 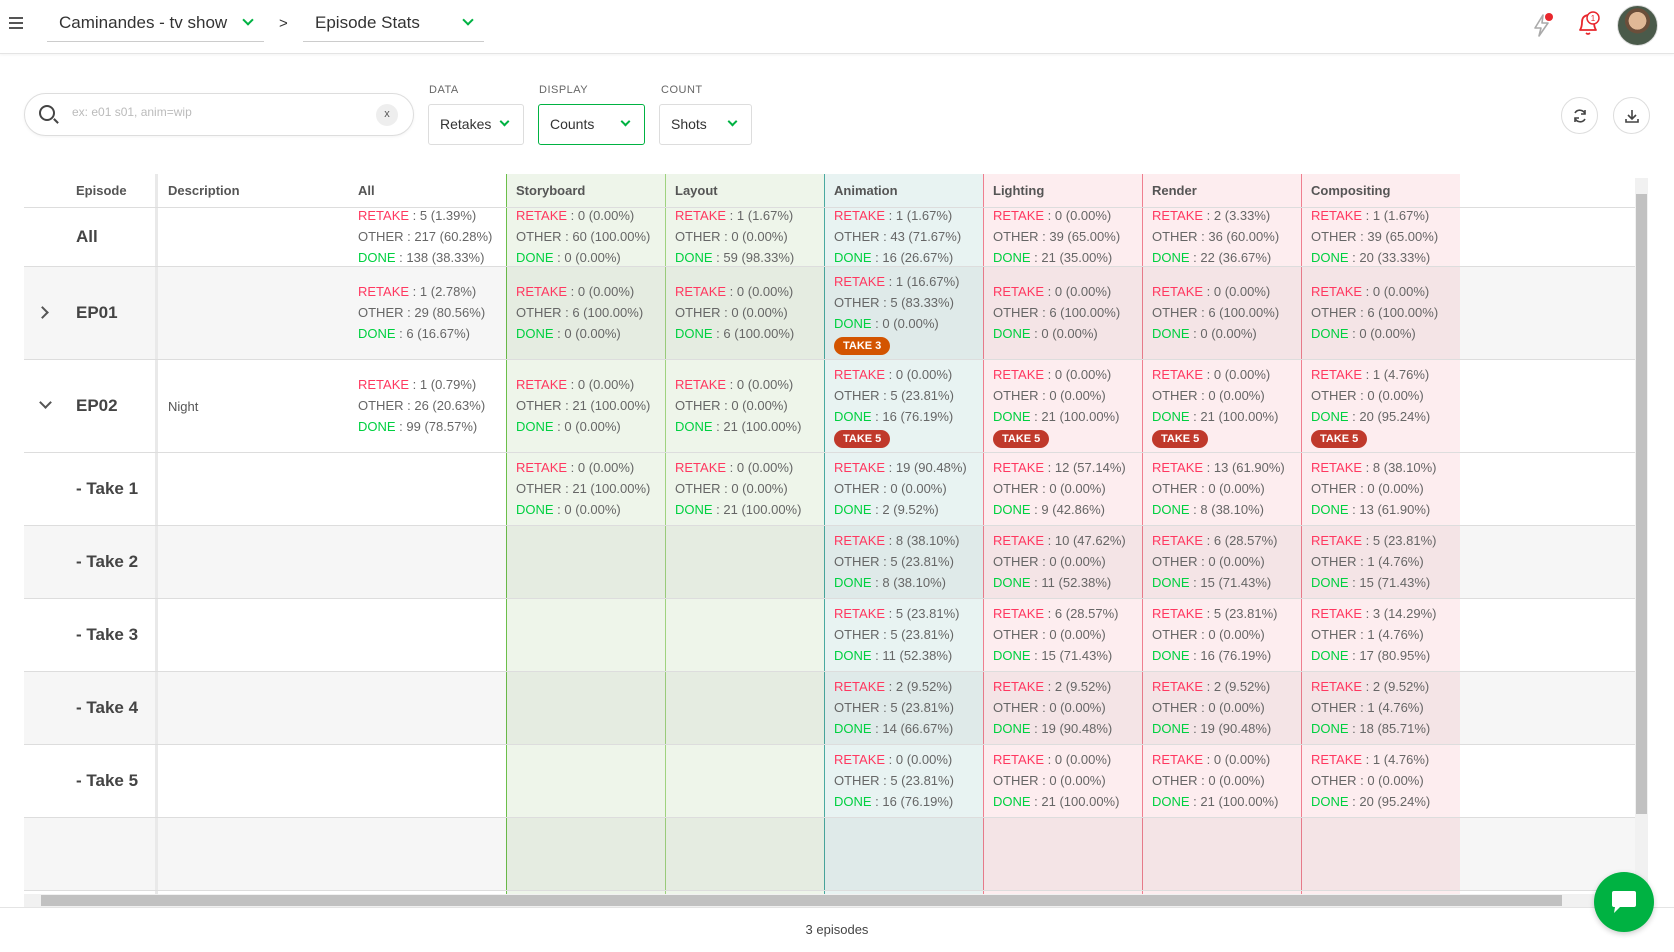 What do you see at coordinates (837, 27) in the screenshot?
I see `top-bar: Caminandes - tv show > Episode Stats 1` at bounding box center [837, 27].